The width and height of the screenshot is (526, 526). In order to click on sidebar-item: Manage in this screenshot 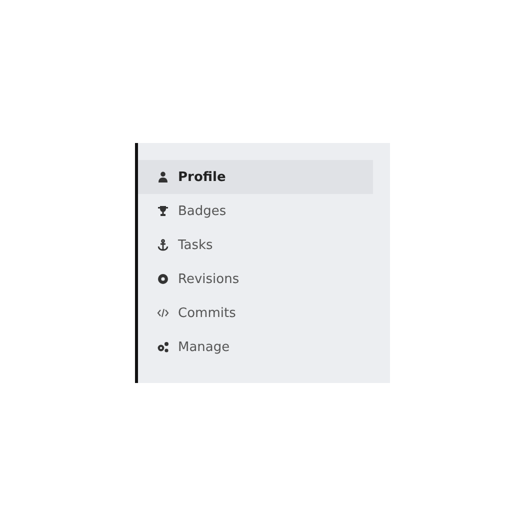, I will do `click(255, 347)`.